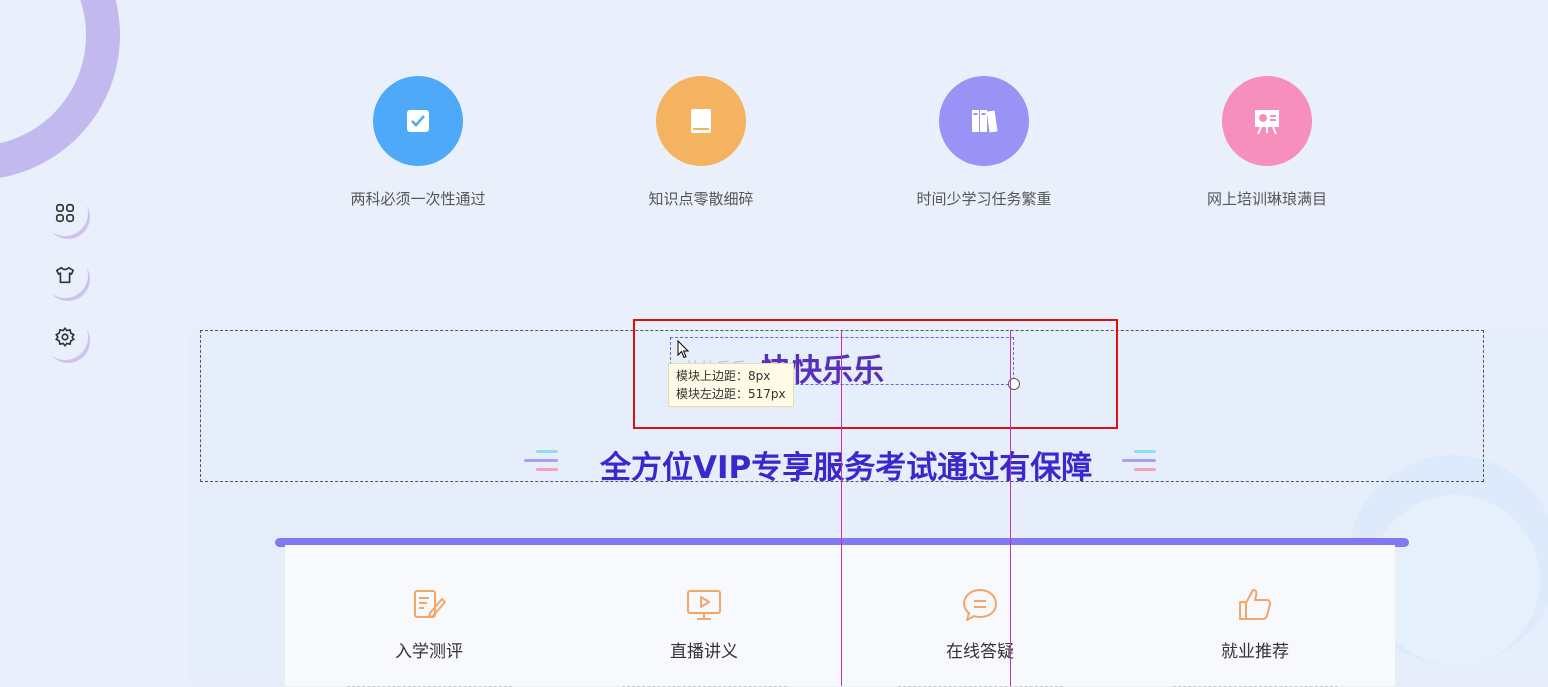 This screenshot has width=1548, height=687. I want to click on side-toolbar, so click(65, 283).